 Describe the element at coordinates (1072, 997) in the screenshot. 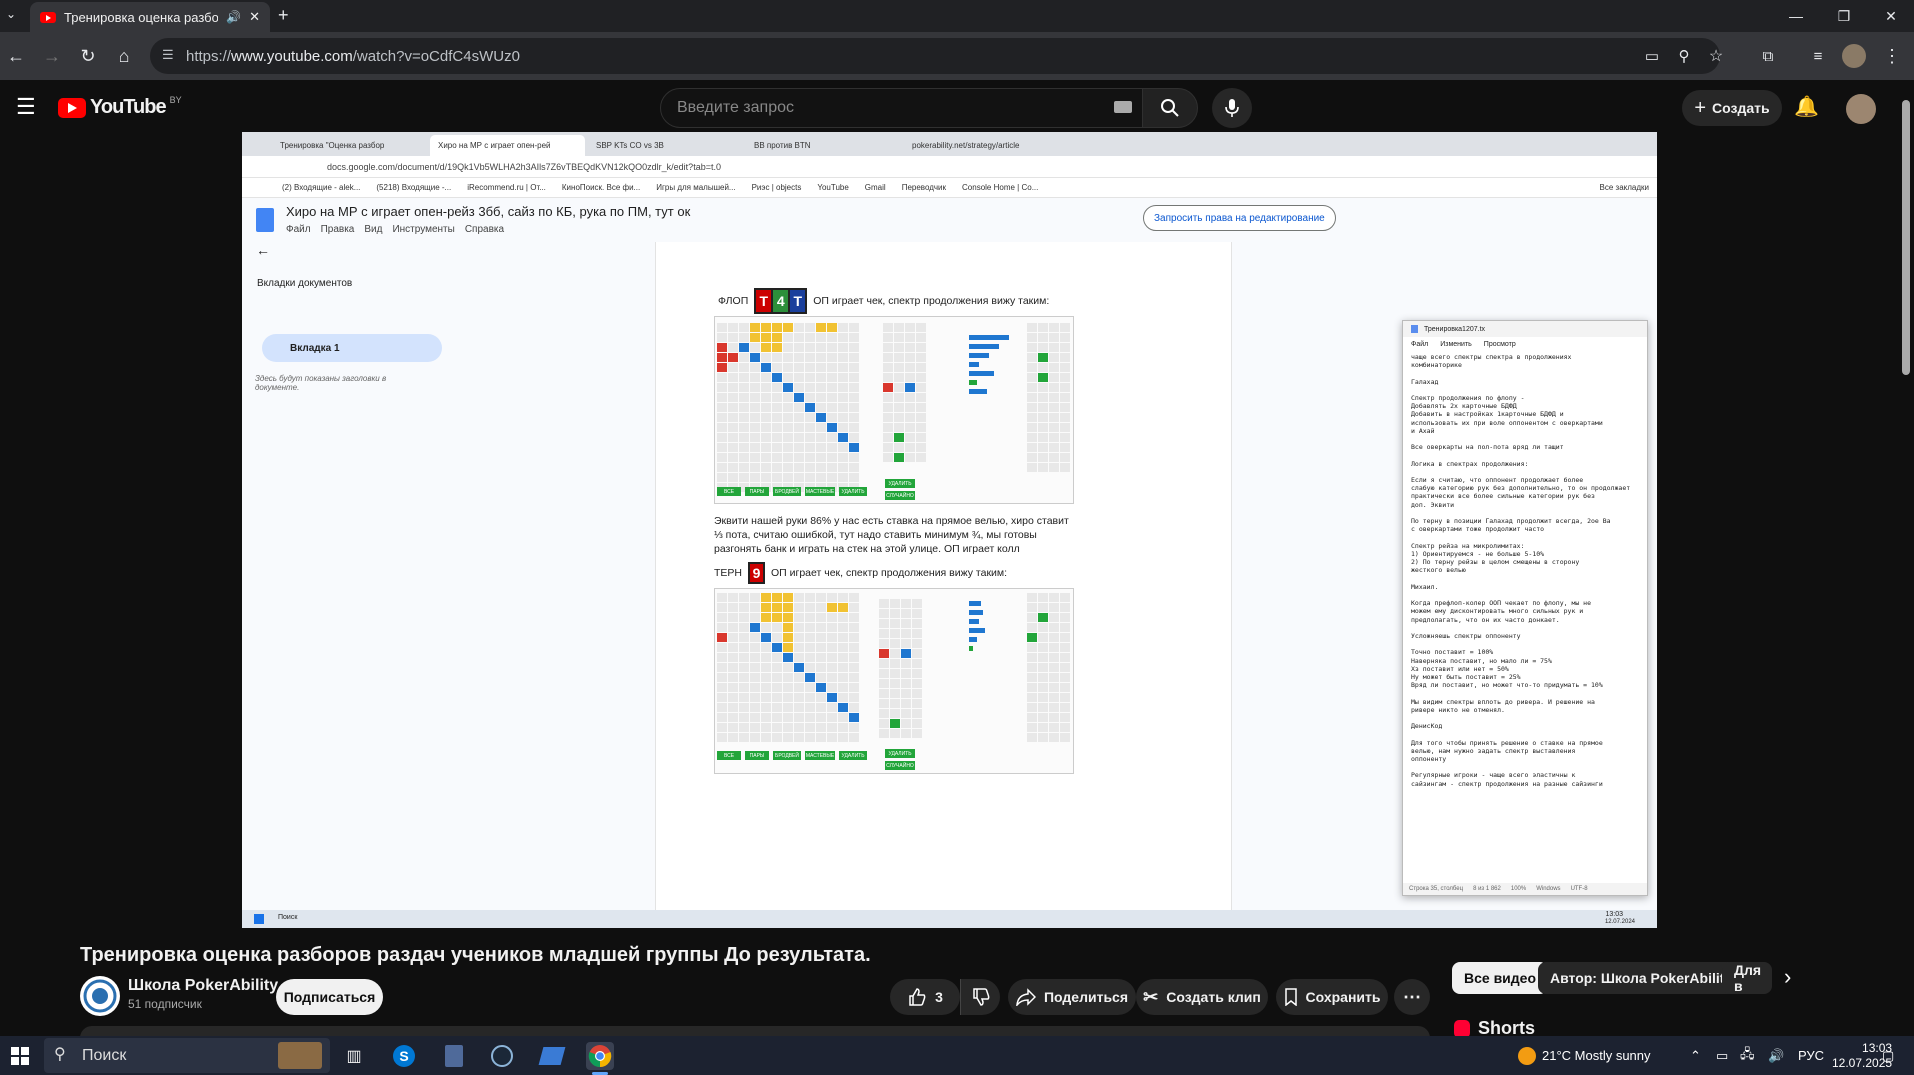

I see `share-button: Поделиться` at that location.